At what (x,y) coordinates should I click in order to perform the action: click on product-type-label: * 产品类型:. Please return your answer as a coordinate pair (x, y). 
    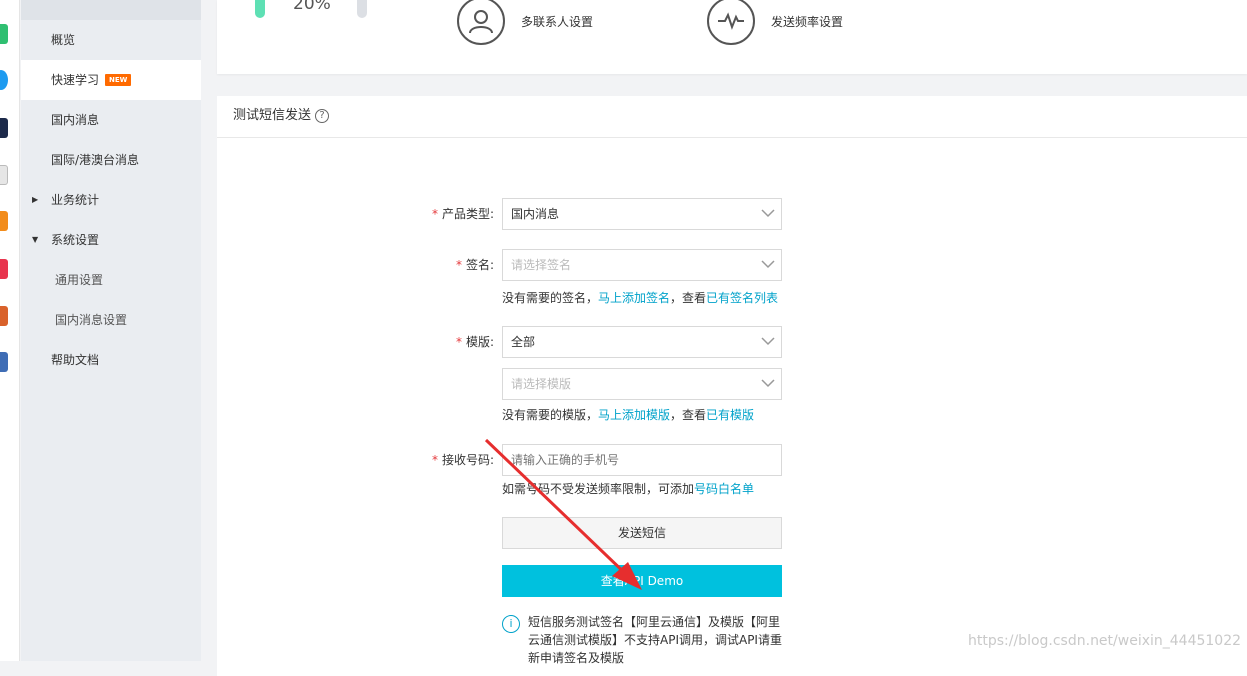
    Looking at the image, I should click on (462, 214).